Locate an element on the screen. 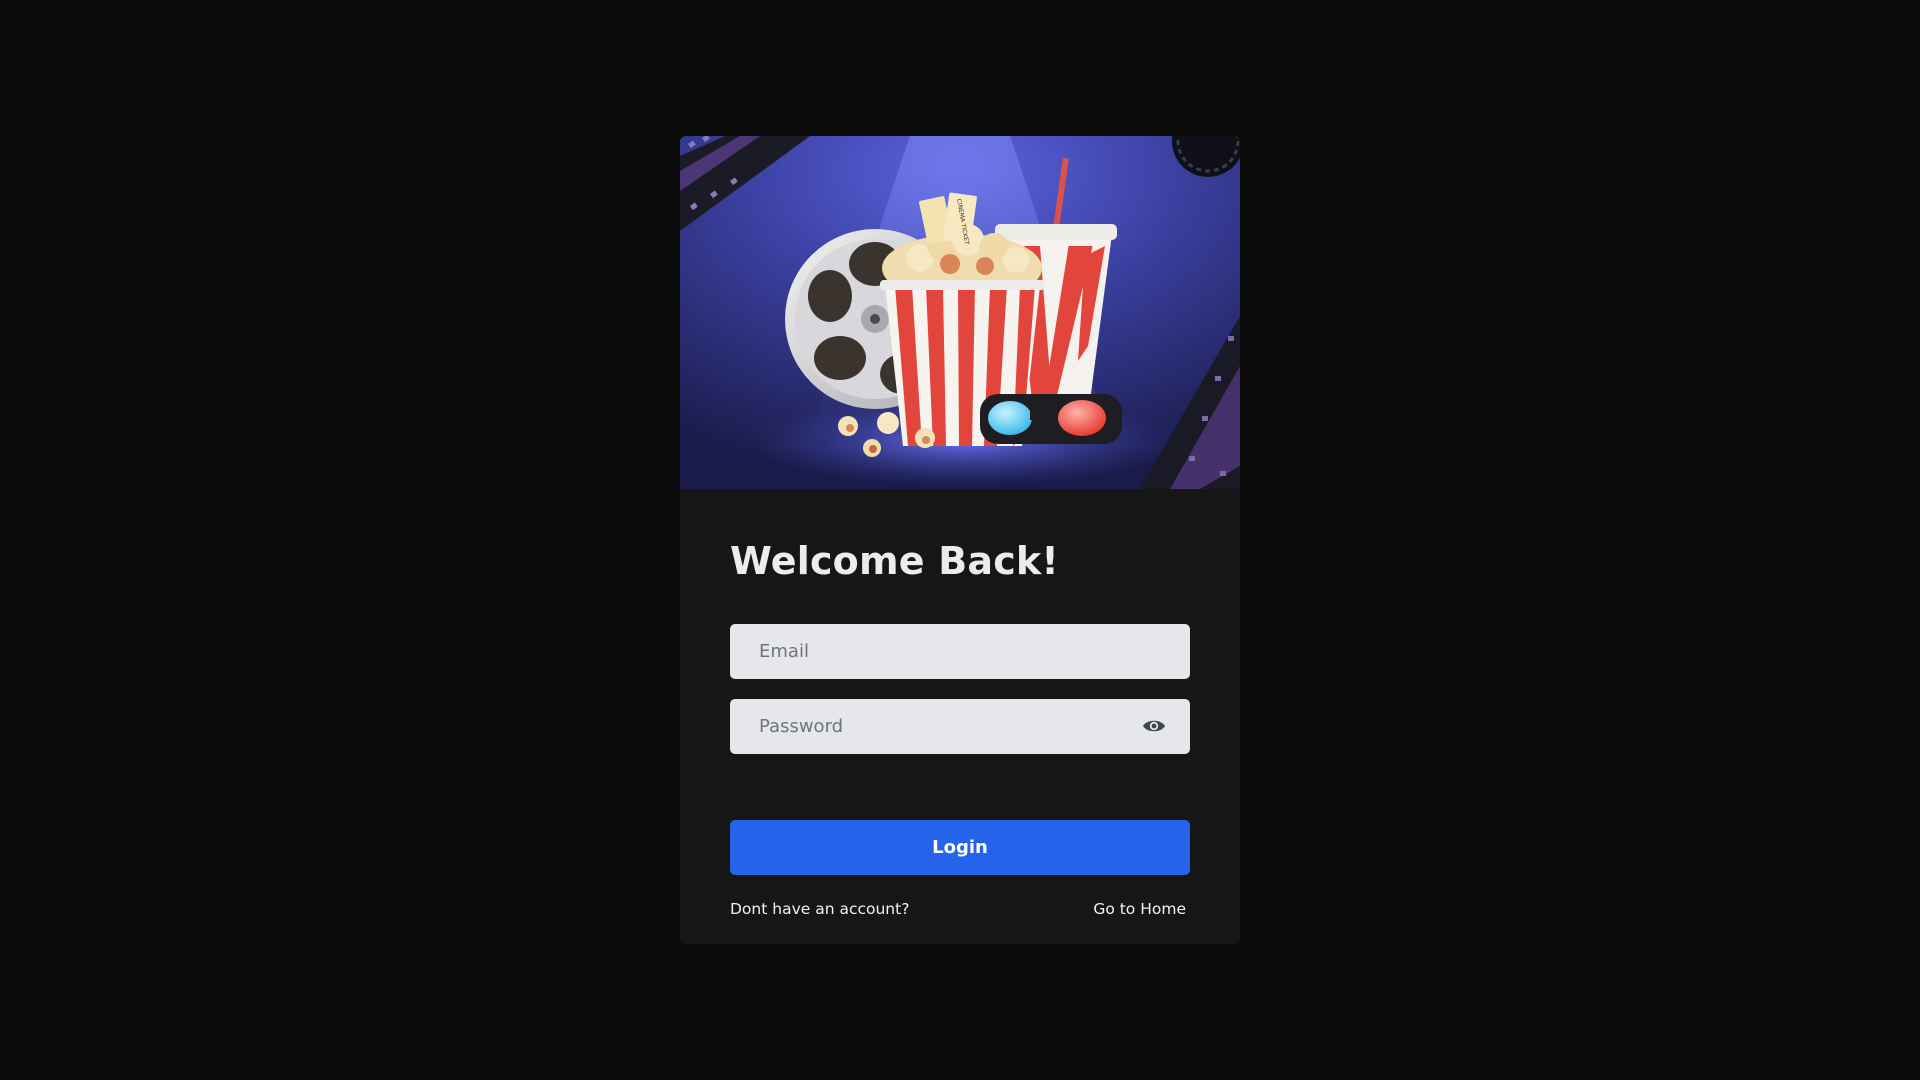  go-home-link: Go to Home is located at coordinates (1139, 909).